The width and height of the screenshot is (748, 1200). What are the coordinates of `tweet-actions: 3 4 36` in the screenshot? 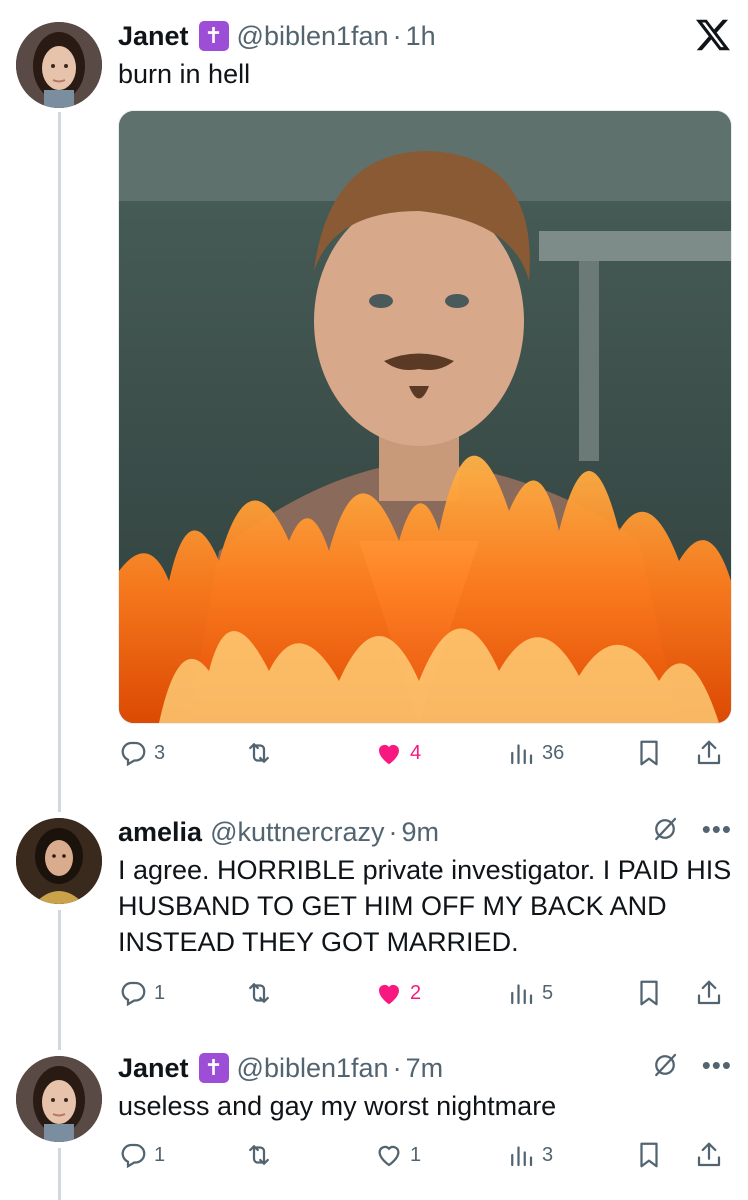 It's located at (425, 756).